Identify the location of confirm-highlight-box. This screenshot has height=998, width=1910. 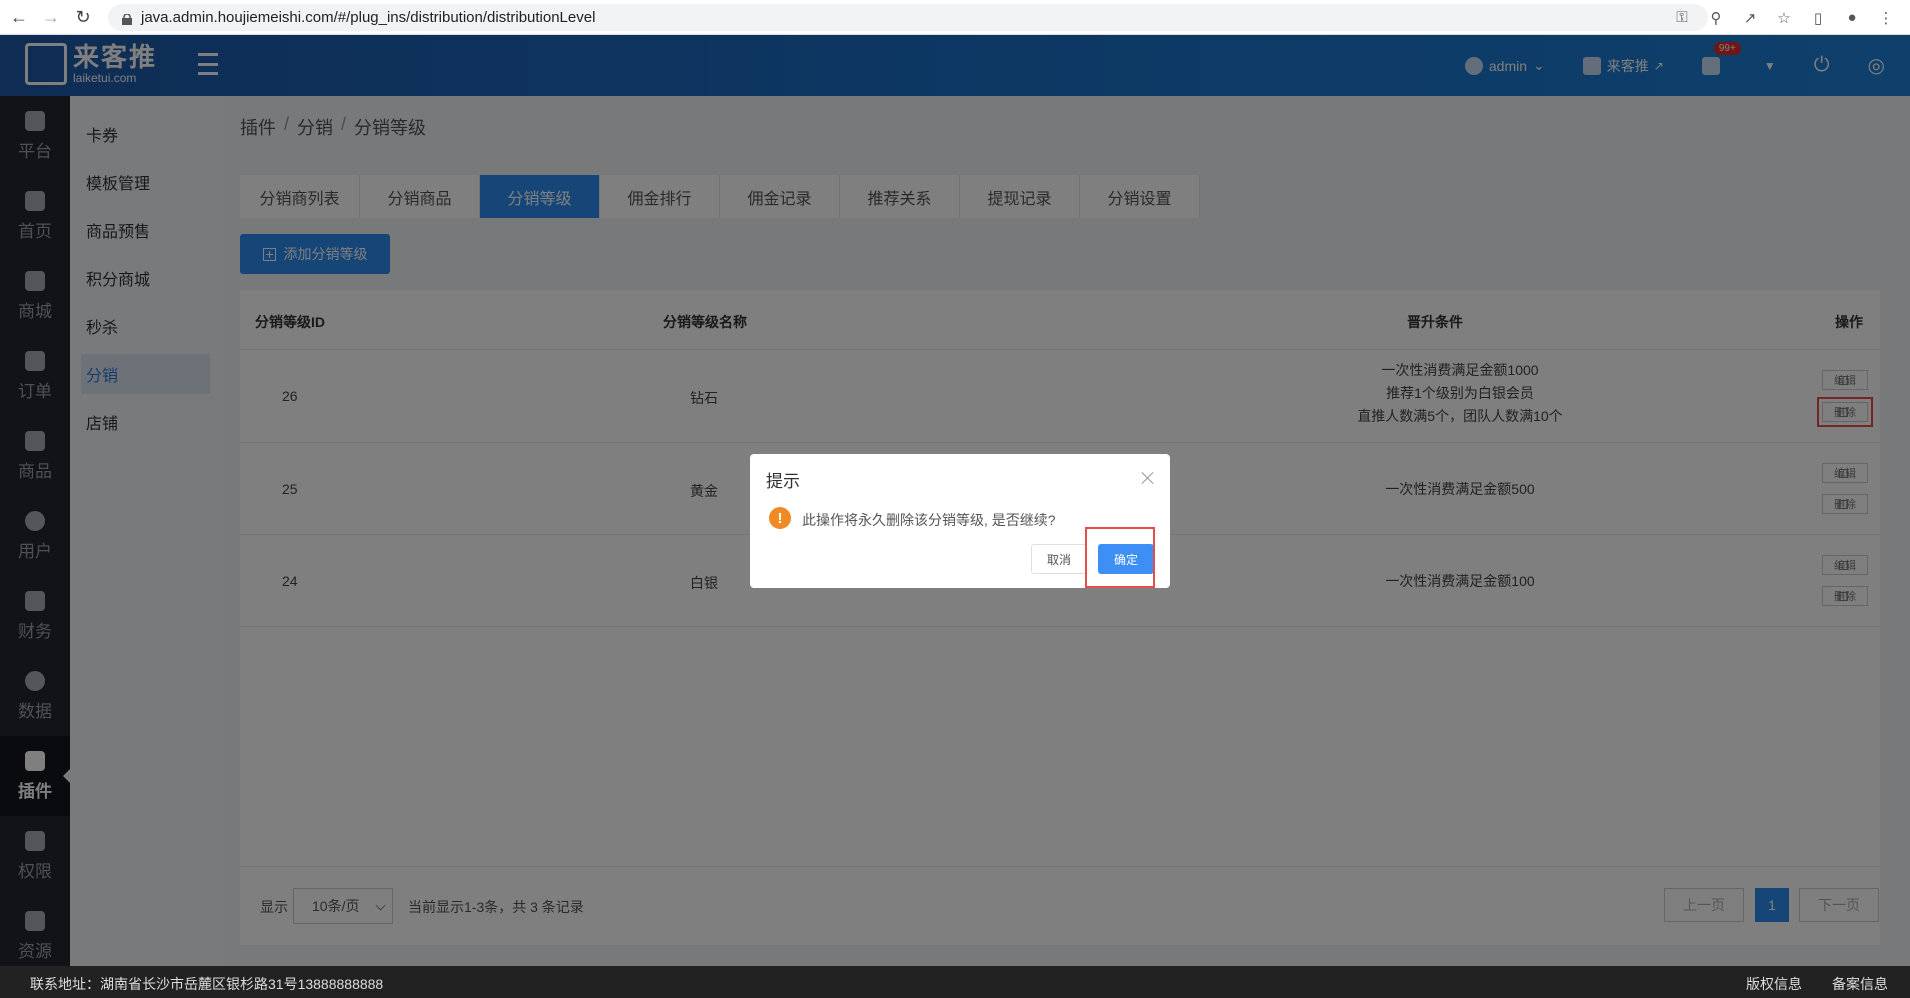
(1120, 557).